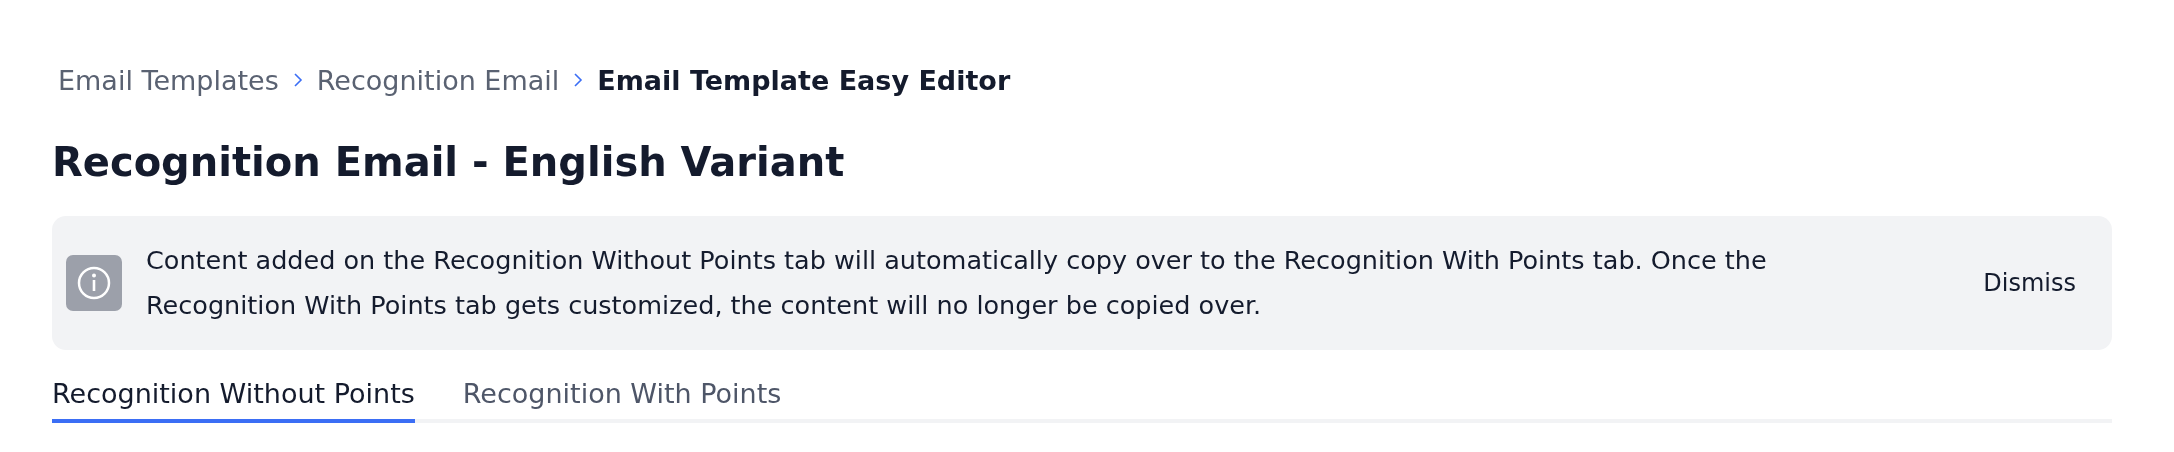 The width and height of the screenshot is (2174, 452). I want to click on breadcrumb-link: Recognition Email, so click(438, 80).